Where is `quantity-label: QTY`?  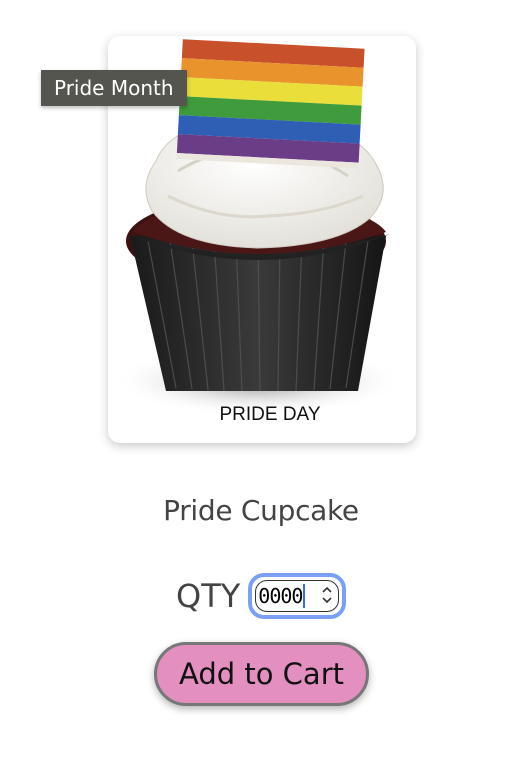
quantity-label: QTY is located at coordinates (208, 596).